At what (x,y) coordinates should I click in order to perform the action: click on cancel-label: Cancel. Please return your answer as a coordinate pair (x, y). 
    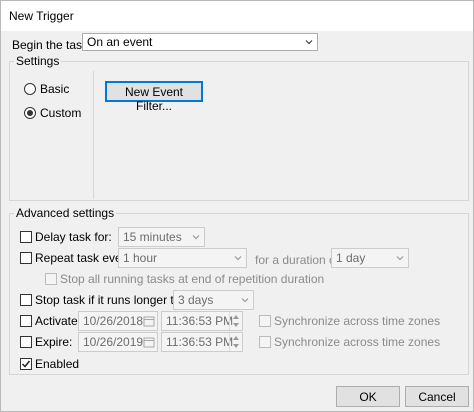
    Looking at the image, I should click on (437, 397).